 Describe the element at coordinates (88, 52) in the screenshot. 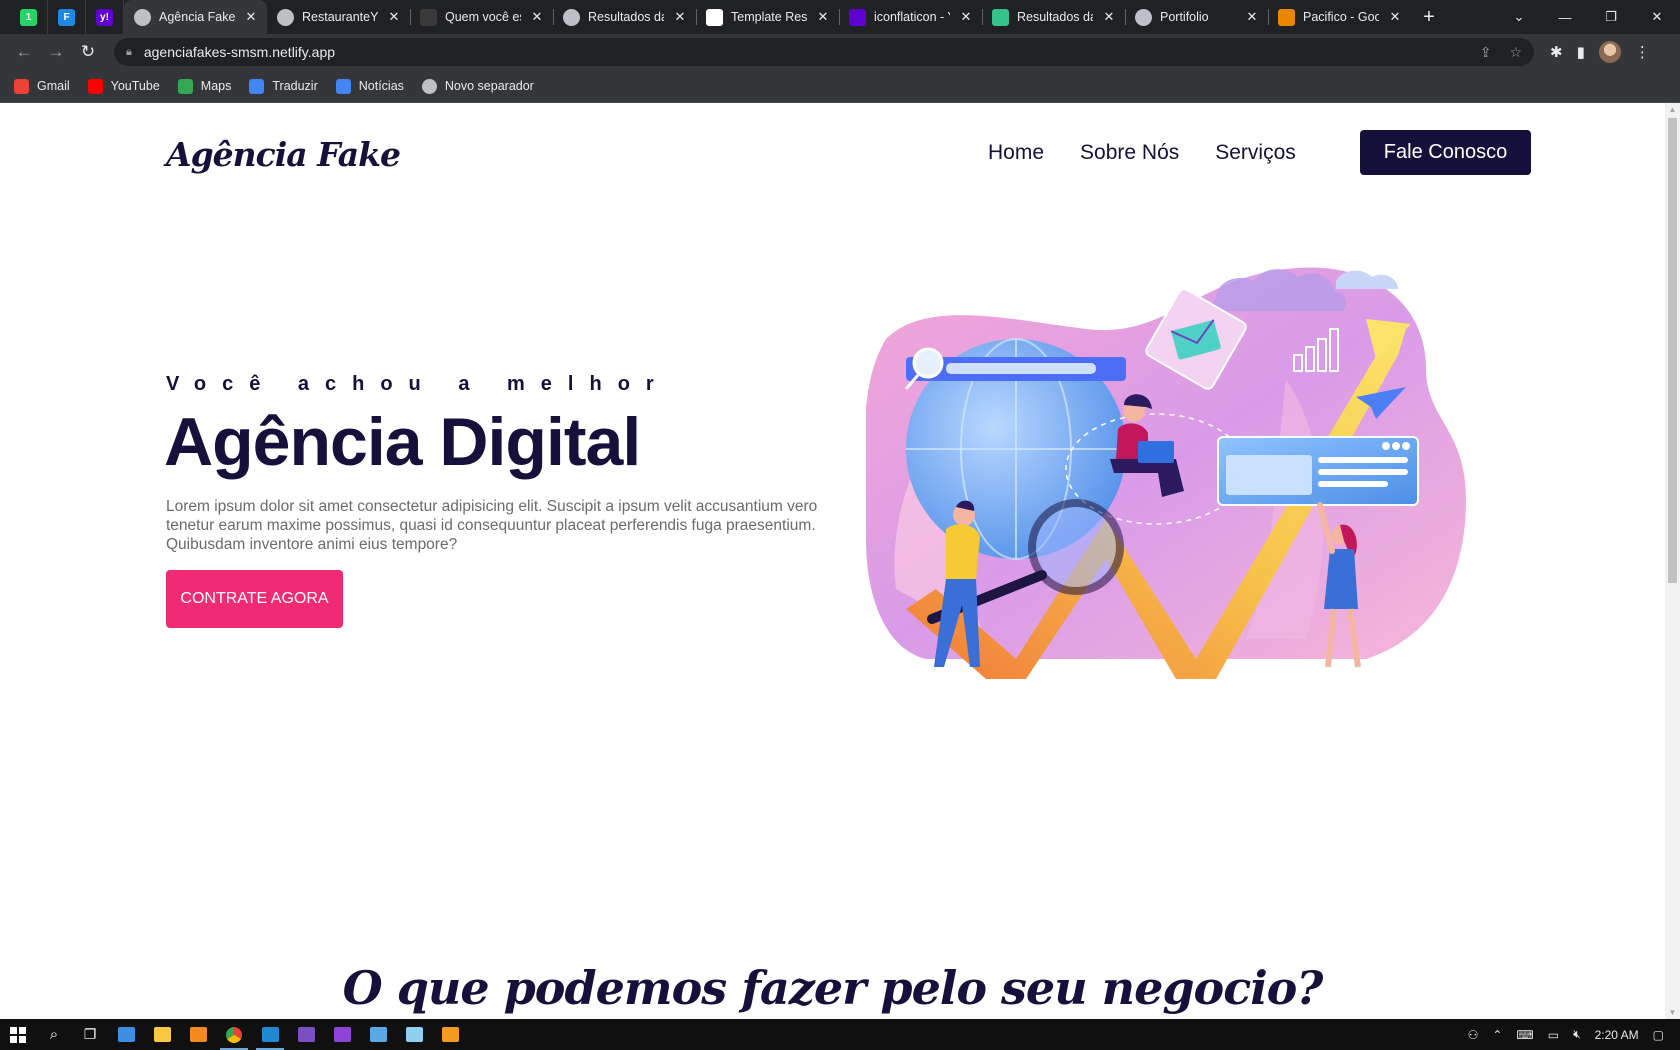

I see `reload-button: ↻` at that location.